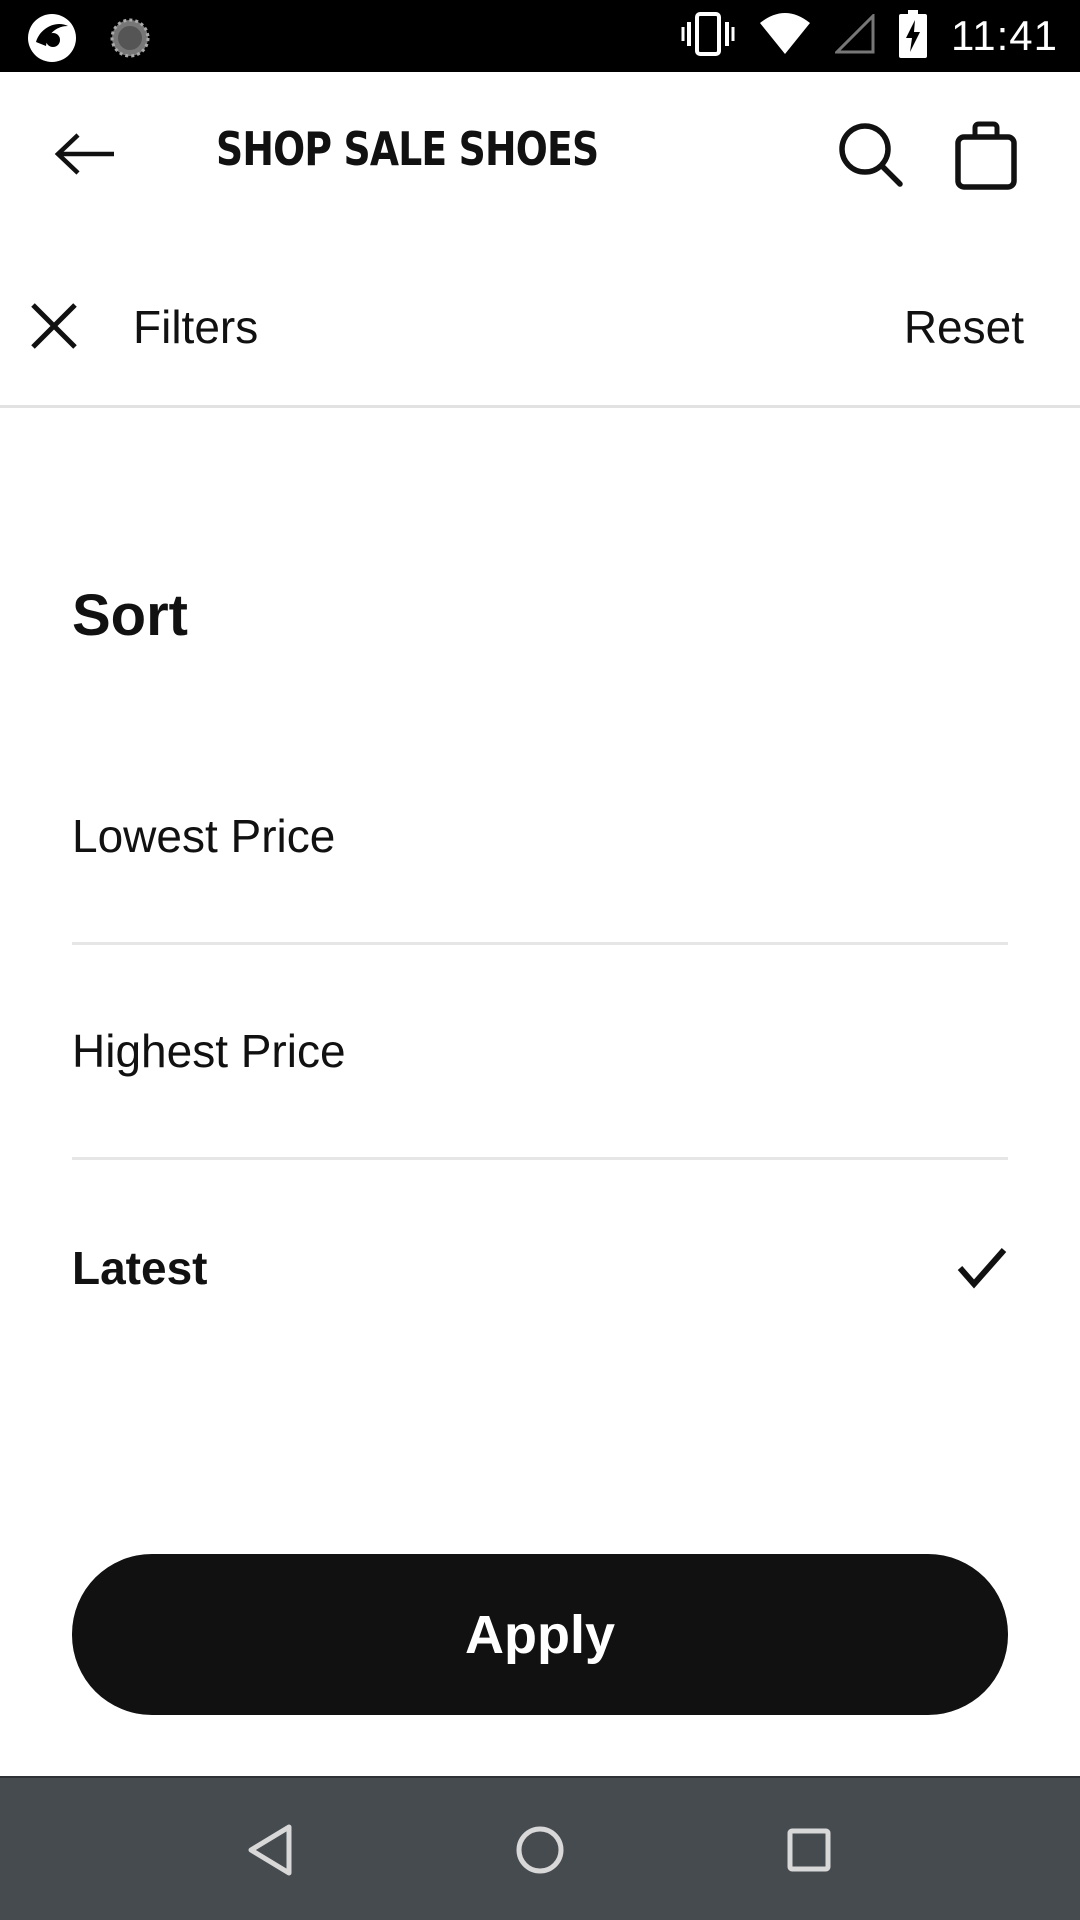 The width and height of the screenshot is (1080, 1920). What do you see at coordinates (407, 149) in the screenshot?
I see `page-title: SHOP SALE SHOES` at bounding box center [407, 149].